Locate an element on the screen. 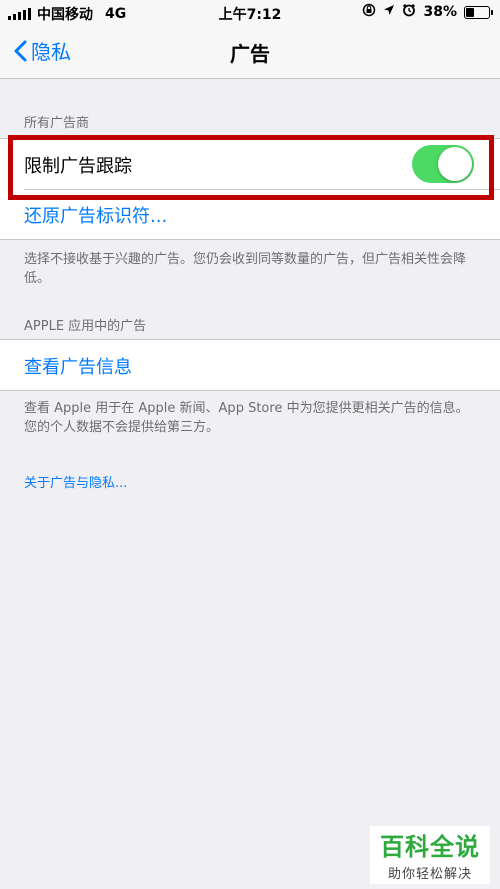  page-title: 广告 is located at coordinates (250, 54).